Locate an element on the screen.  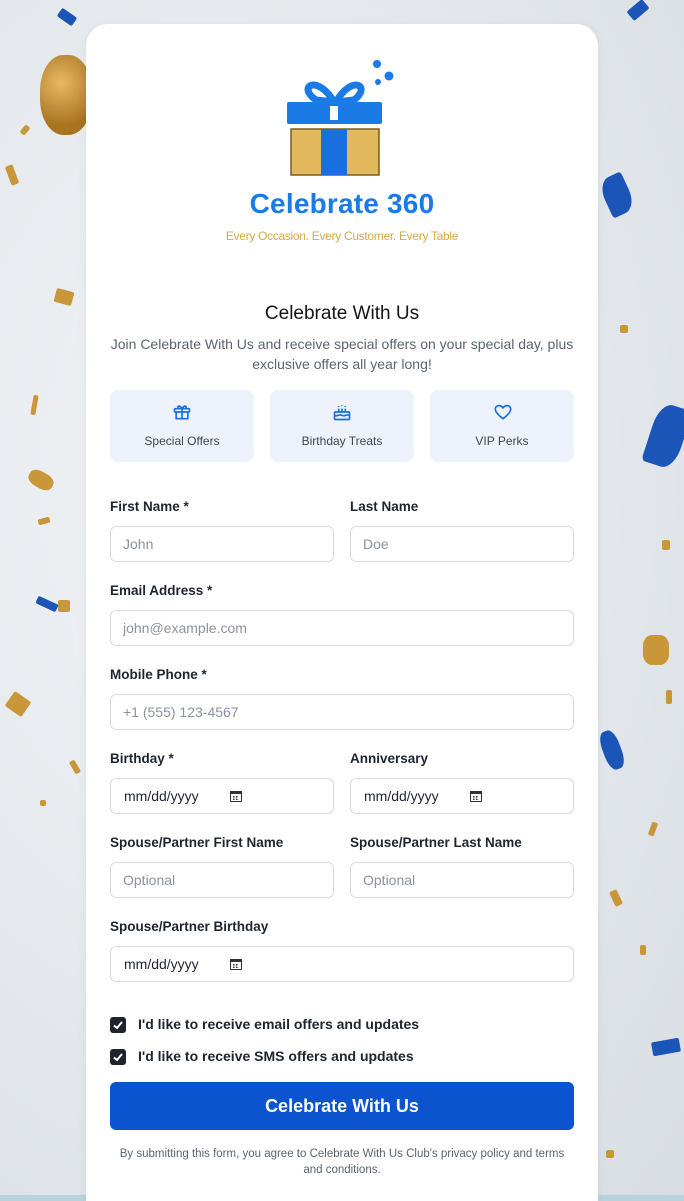
perk-label: VIP Perks is located at coordinates (502, 441).